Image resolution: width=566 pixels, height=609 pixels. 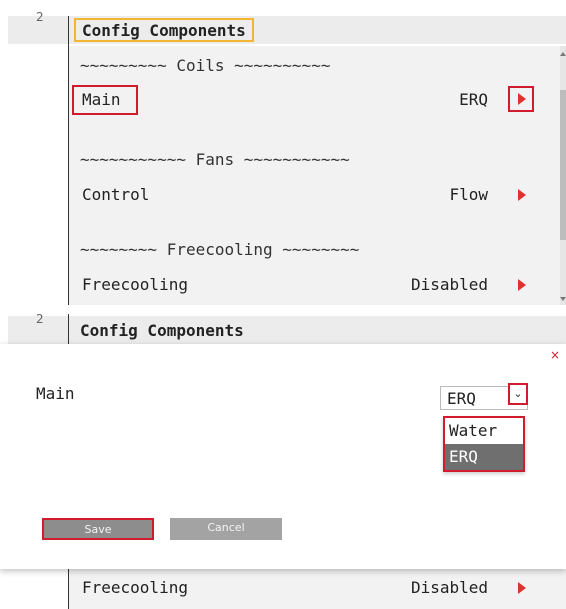 I want to click on section-fans: ~~~~~~~~~~~ Fans ~~~~~~~~~~~, so click(x=215, y=159).